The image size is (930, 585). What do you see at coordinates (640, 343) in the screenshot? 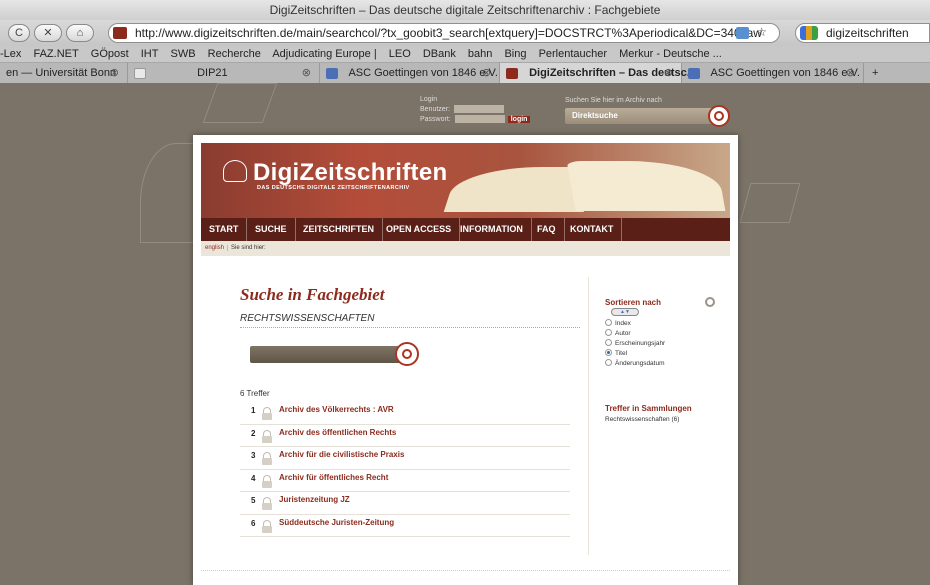
I see `sort-option-label: Erscheinungsjahr` at bounding box center [640, 343].